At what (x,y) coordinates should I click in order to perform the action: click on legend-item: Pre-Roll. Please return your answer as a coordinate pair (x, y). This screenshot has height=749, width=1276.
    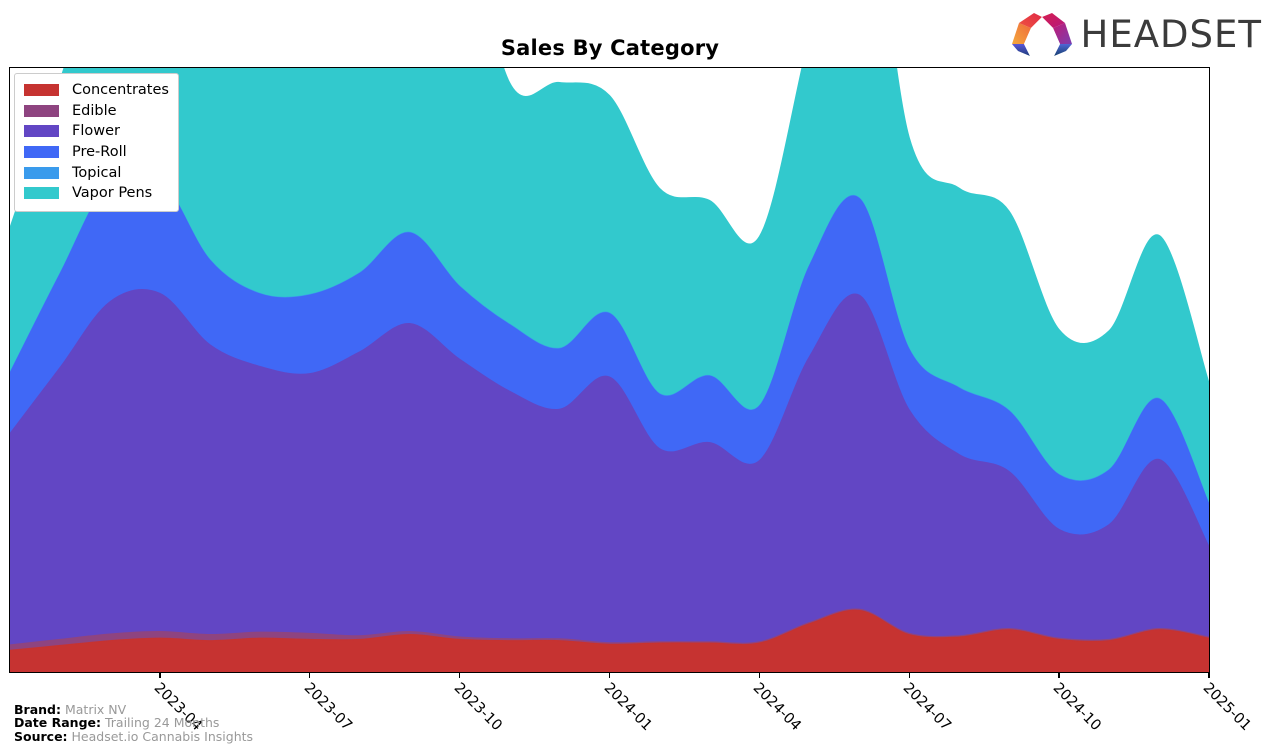
    Looking at the image, I should click on (96, 152).